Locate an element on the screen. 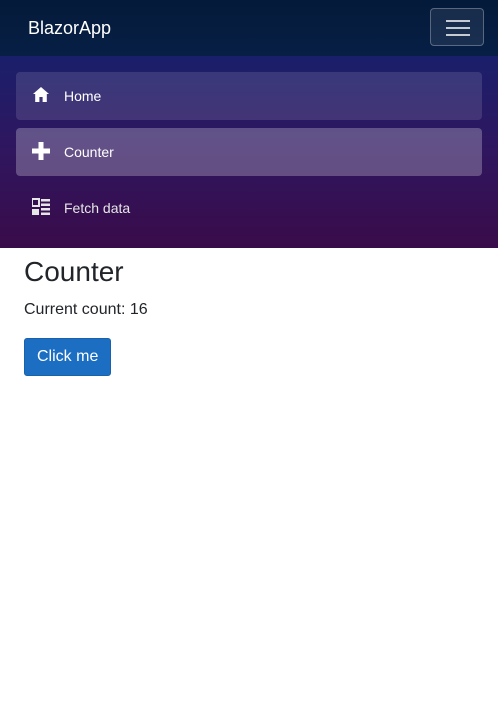 This screenshot has height=721, width=498. click-me-button: Click me is located at coordinates (68, 357).